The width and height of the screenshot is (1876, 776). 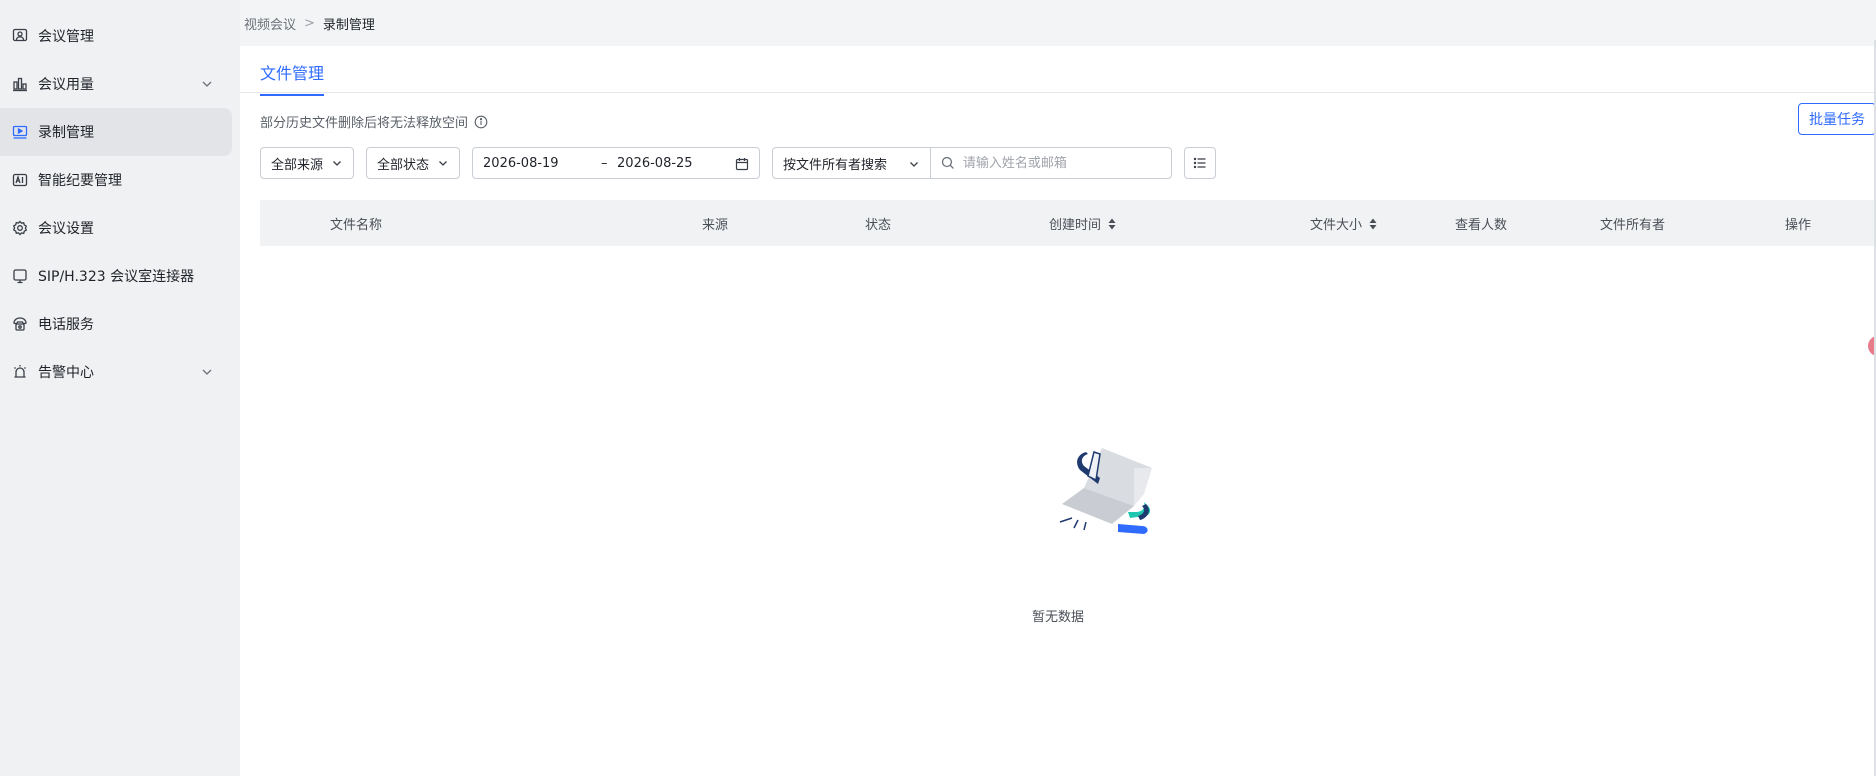 I want to click on batch-task-button: 批量任务, so click(x=1837, y=119).